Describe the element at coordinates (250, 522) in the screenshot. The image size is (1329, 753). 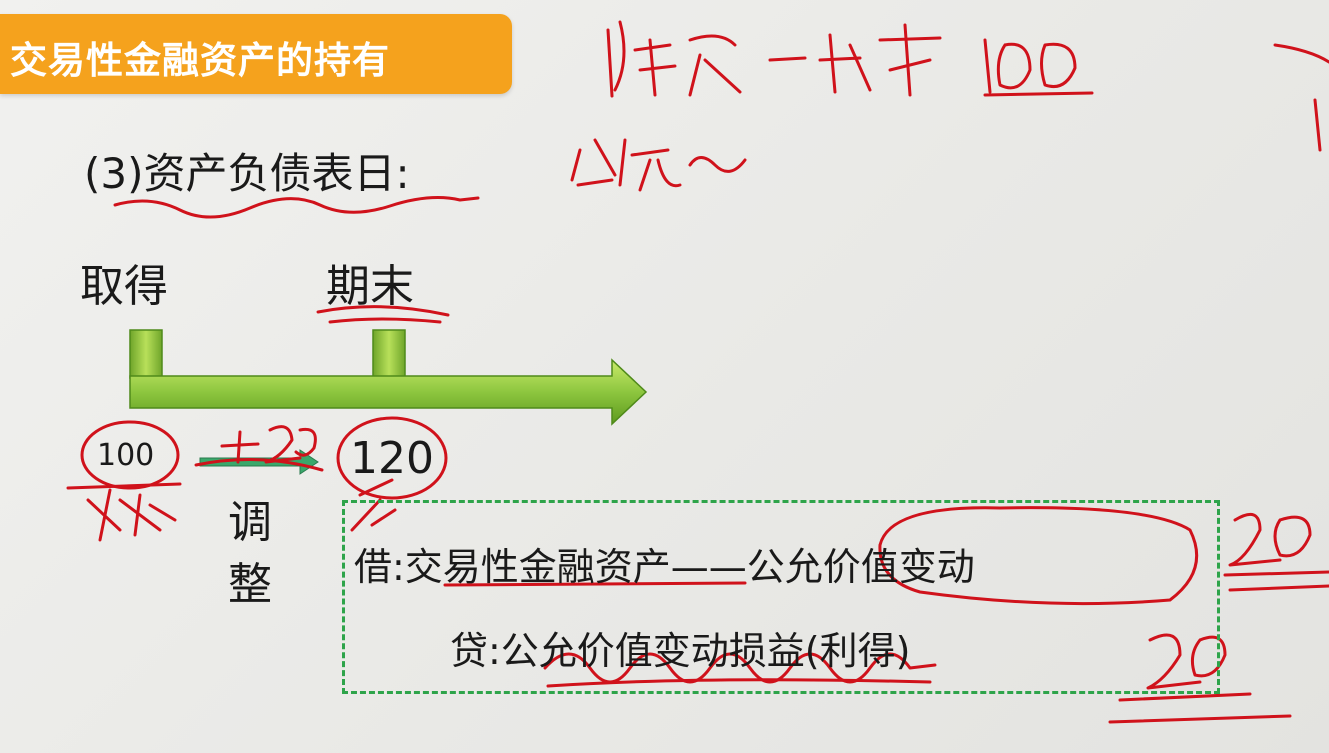
I see `adjust-label-top: 调` at that location.